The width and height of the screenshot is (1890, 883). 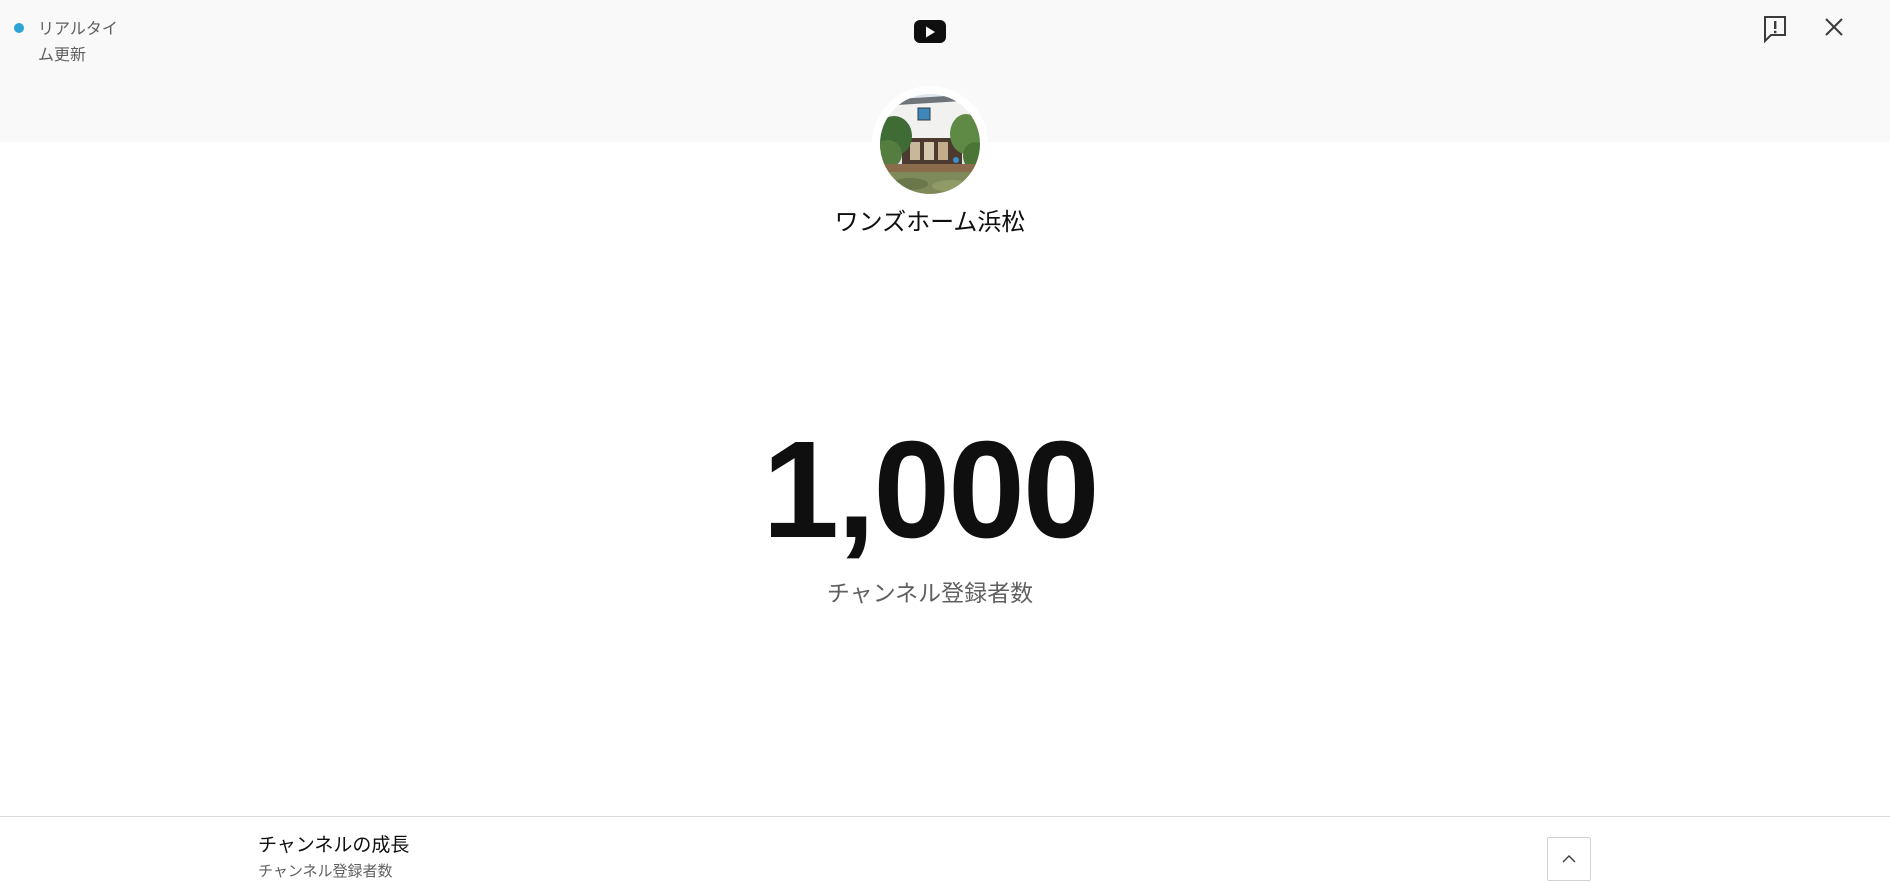 I want to click on channel-avatar, so click(x=930, y=144).